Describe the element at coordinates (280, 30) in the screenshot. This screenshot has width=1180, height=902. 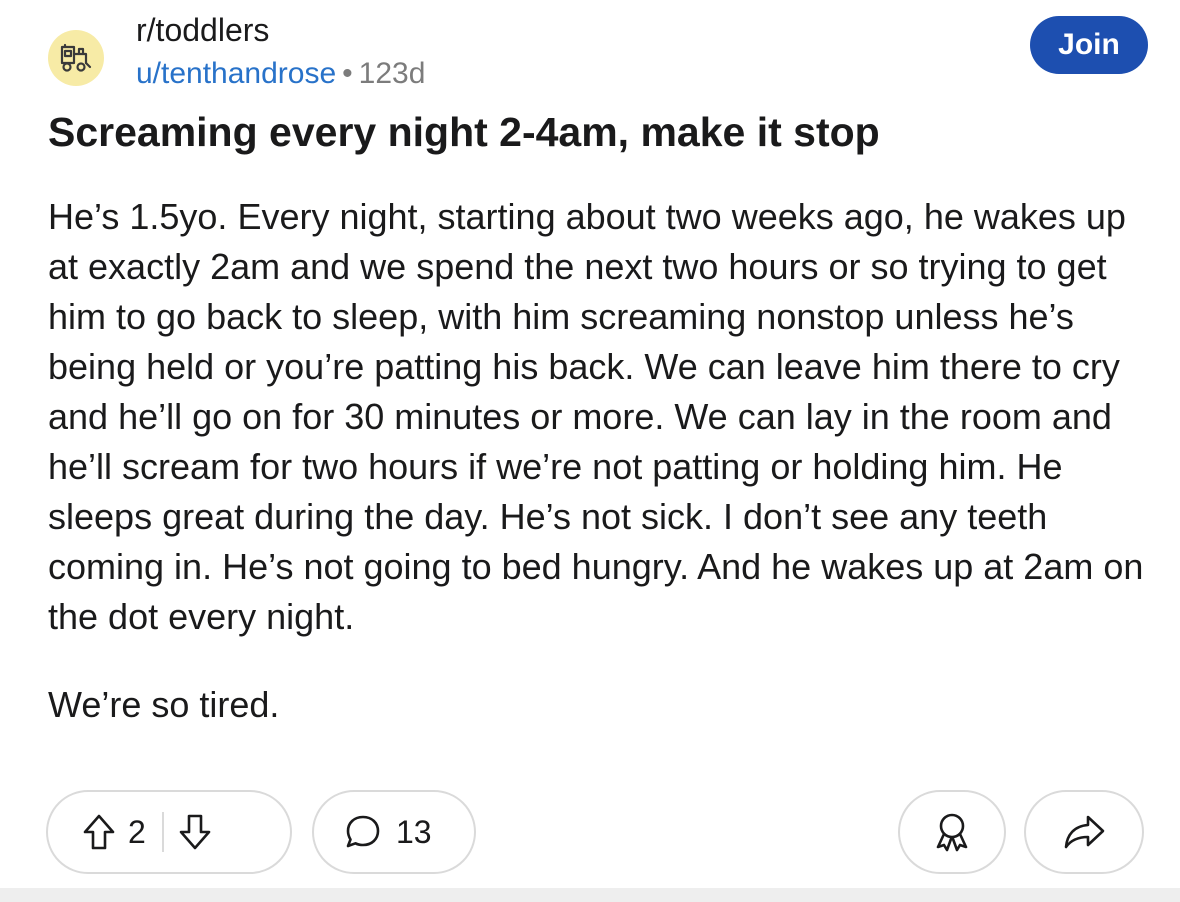
I see `subreddit-name: r/toddlers` at that location.